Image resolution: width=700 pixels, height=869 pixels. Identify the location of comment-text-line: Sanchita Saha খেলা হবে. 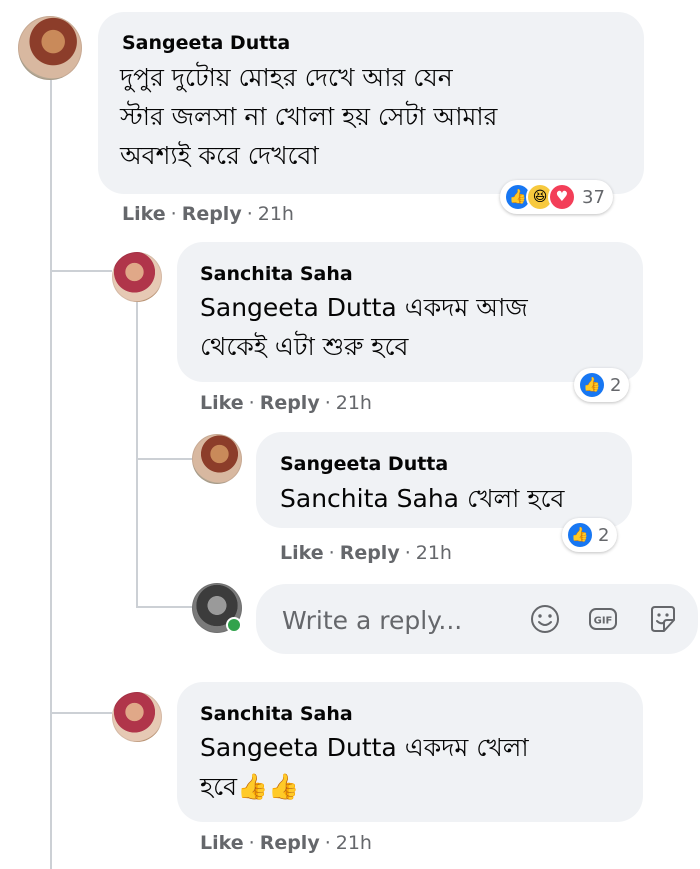
(422, 498).